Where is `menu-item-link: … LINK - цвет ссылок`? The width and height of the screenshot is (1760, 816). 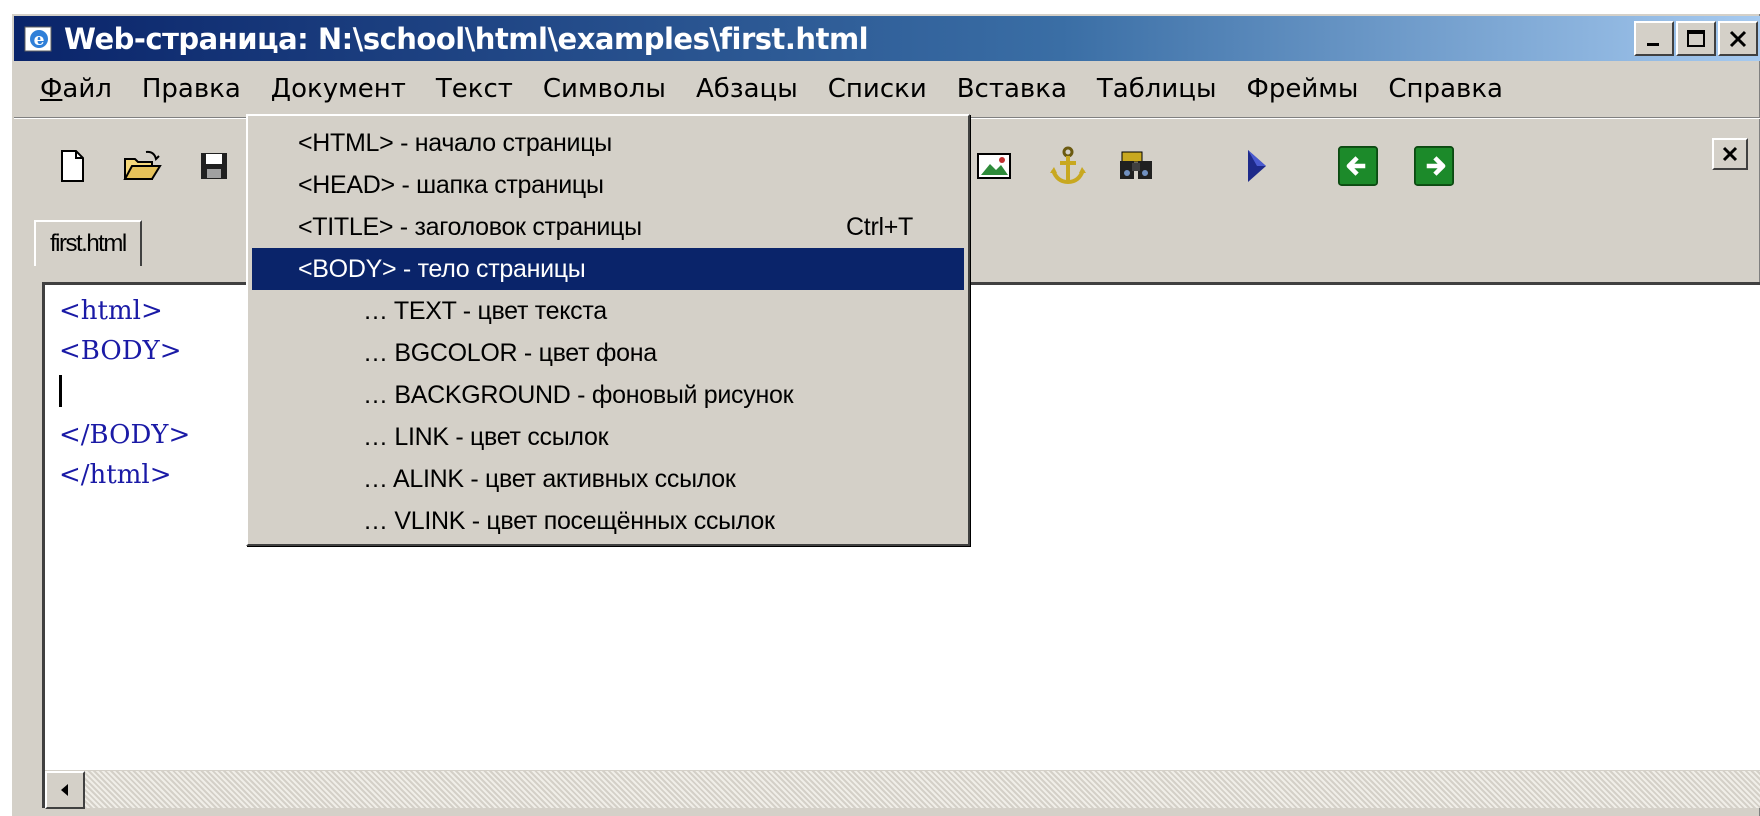
menu-item-link: … LINK - цвет ссылок is located at coordinates (608, 437).